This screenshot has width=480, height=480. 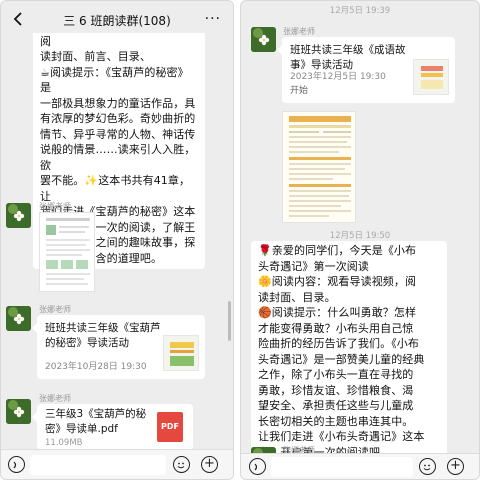 What do you see at coordinates (299, 91) in the screenshot?
I see `card-status: 开始` at bounding box center [299, 91].